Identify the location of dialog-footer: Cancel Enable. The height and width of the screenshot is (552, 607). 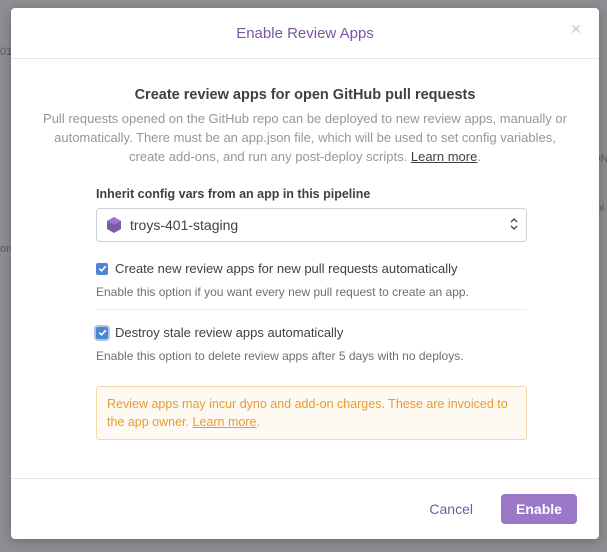
(305, 508).